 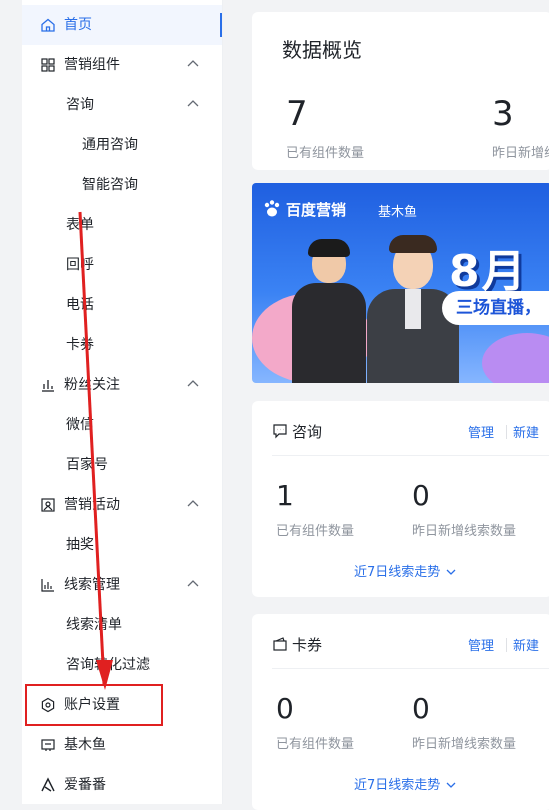 I want to click on banner-decoration, so click(x=515, y=358).